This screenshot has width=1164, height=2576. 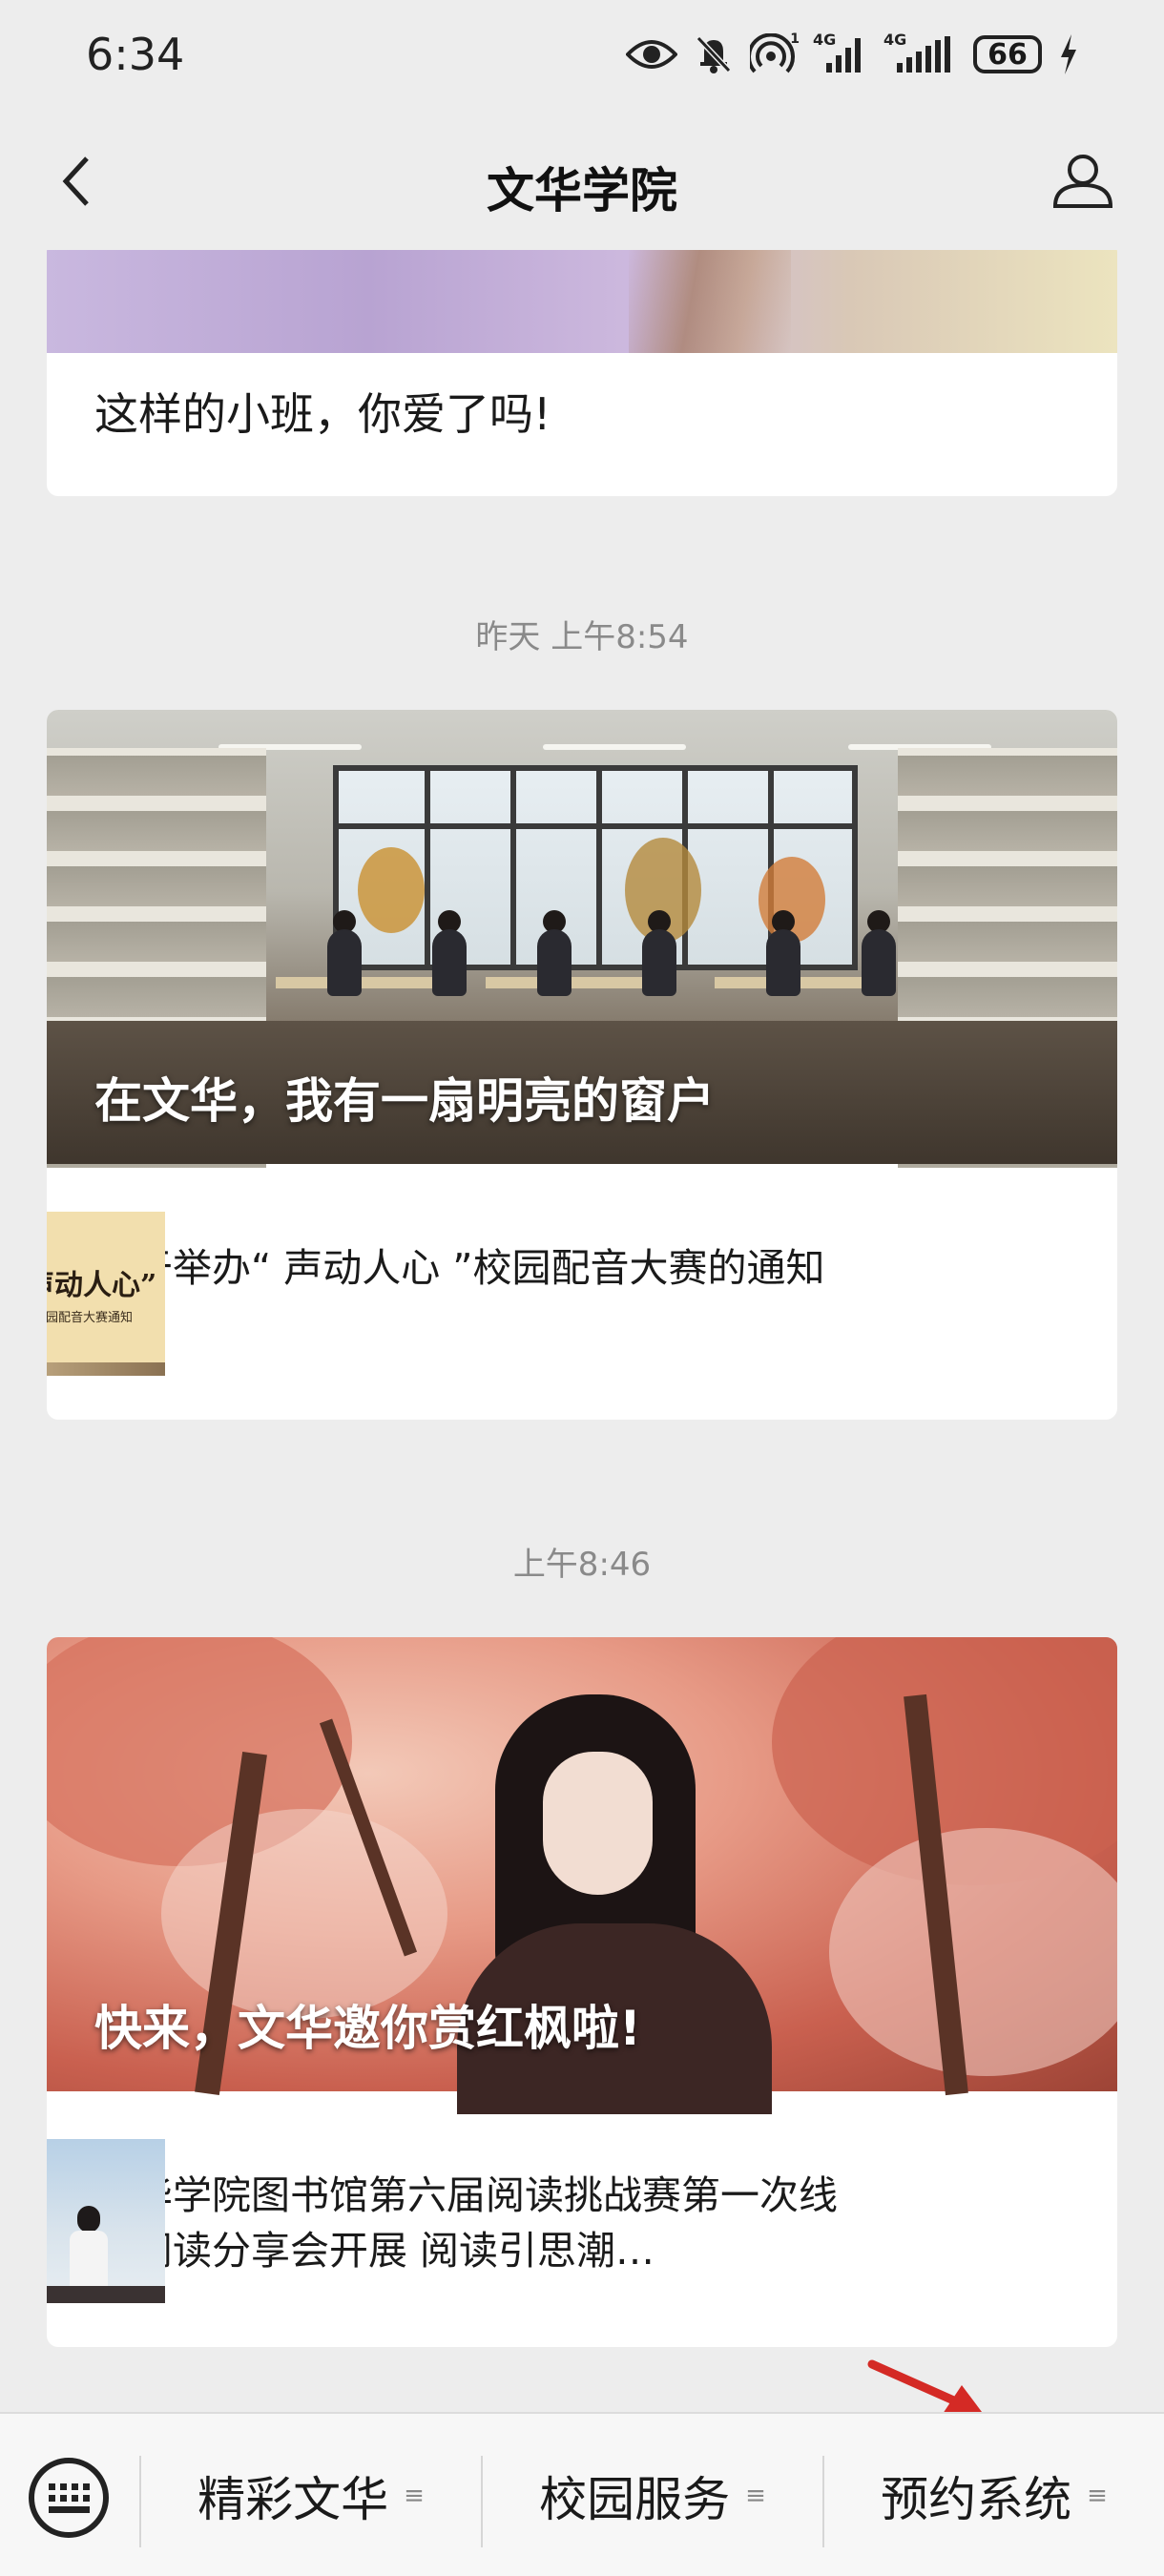 I want to click on keyboard-toggle-button, so click(x=69, y=2498).